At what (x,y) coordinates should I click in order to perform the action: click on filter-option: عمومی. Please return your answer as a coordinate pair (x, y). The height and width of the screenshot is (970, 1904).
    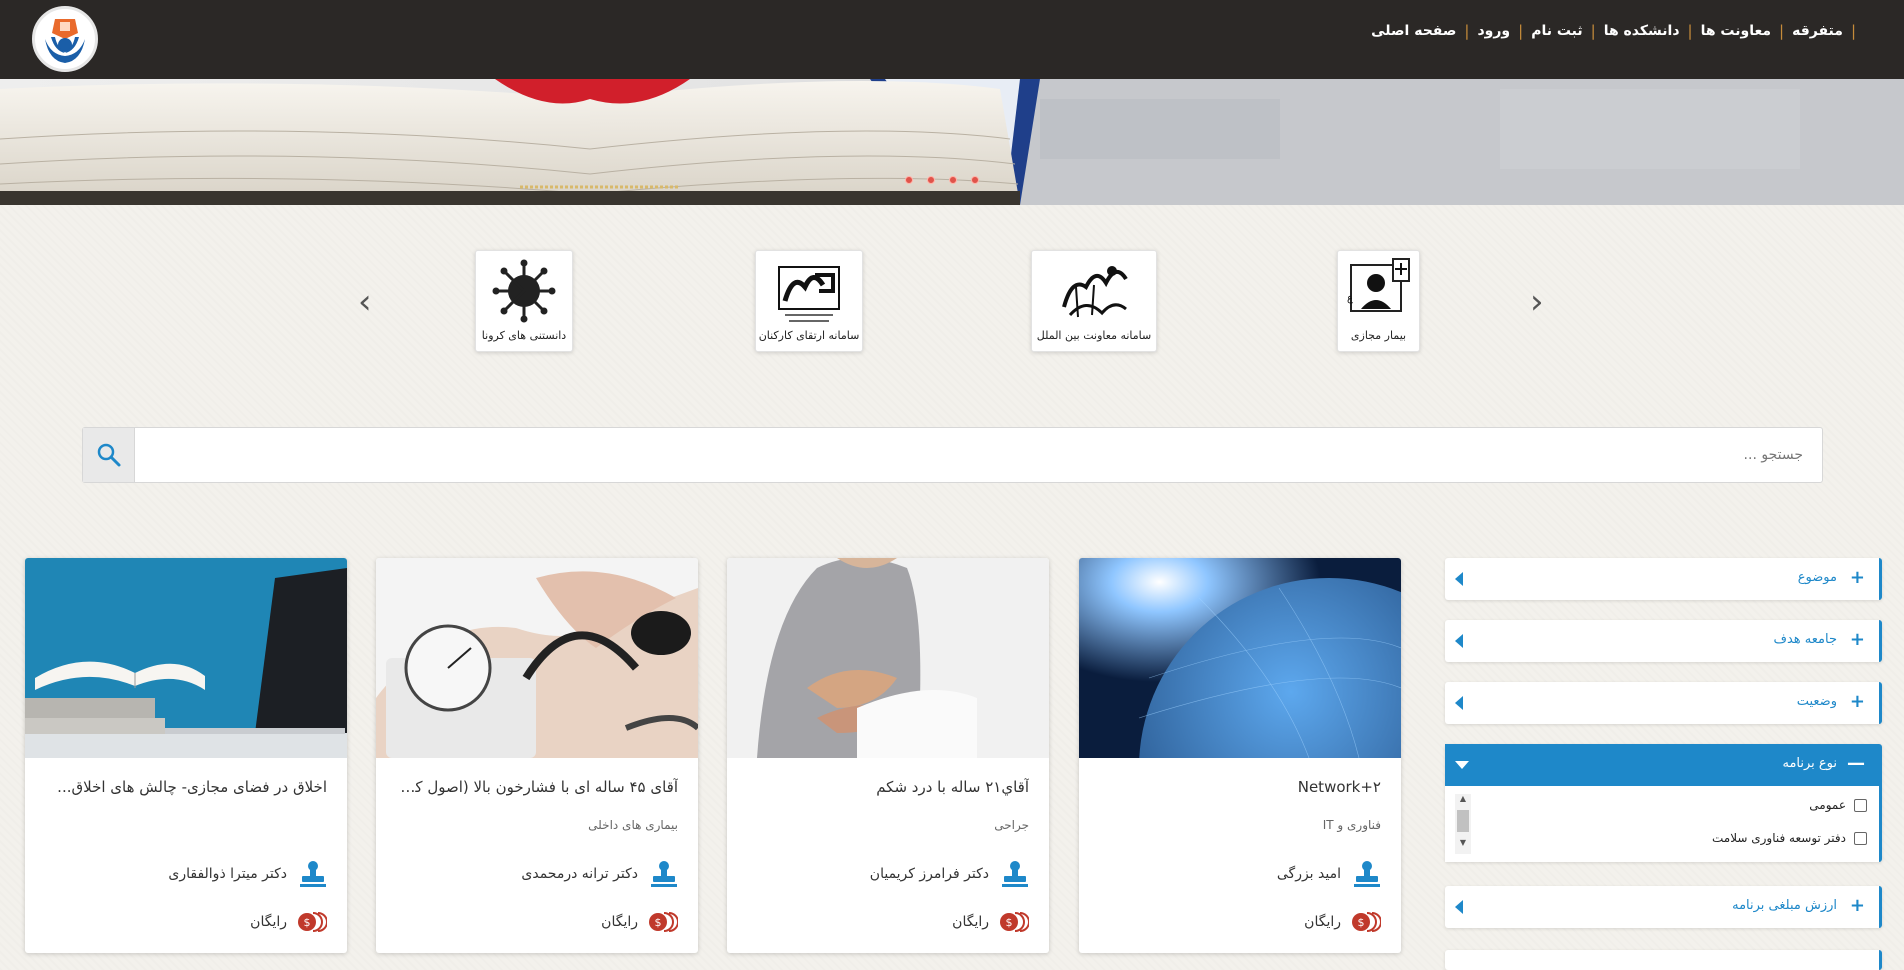
    Looking at the image, I should click on (1838, 805).